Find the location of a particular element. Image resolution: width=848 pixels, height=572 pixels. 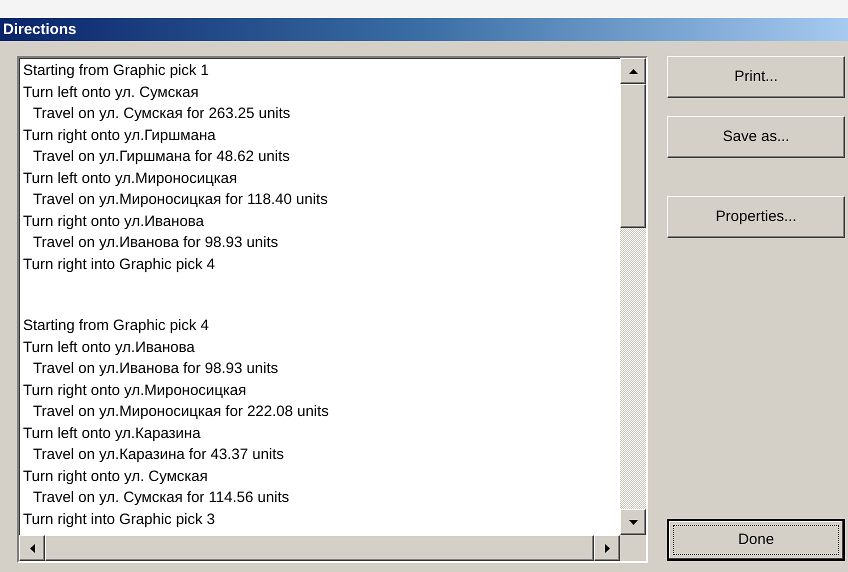

scroll-up-button is located at coordinates (633, 71).